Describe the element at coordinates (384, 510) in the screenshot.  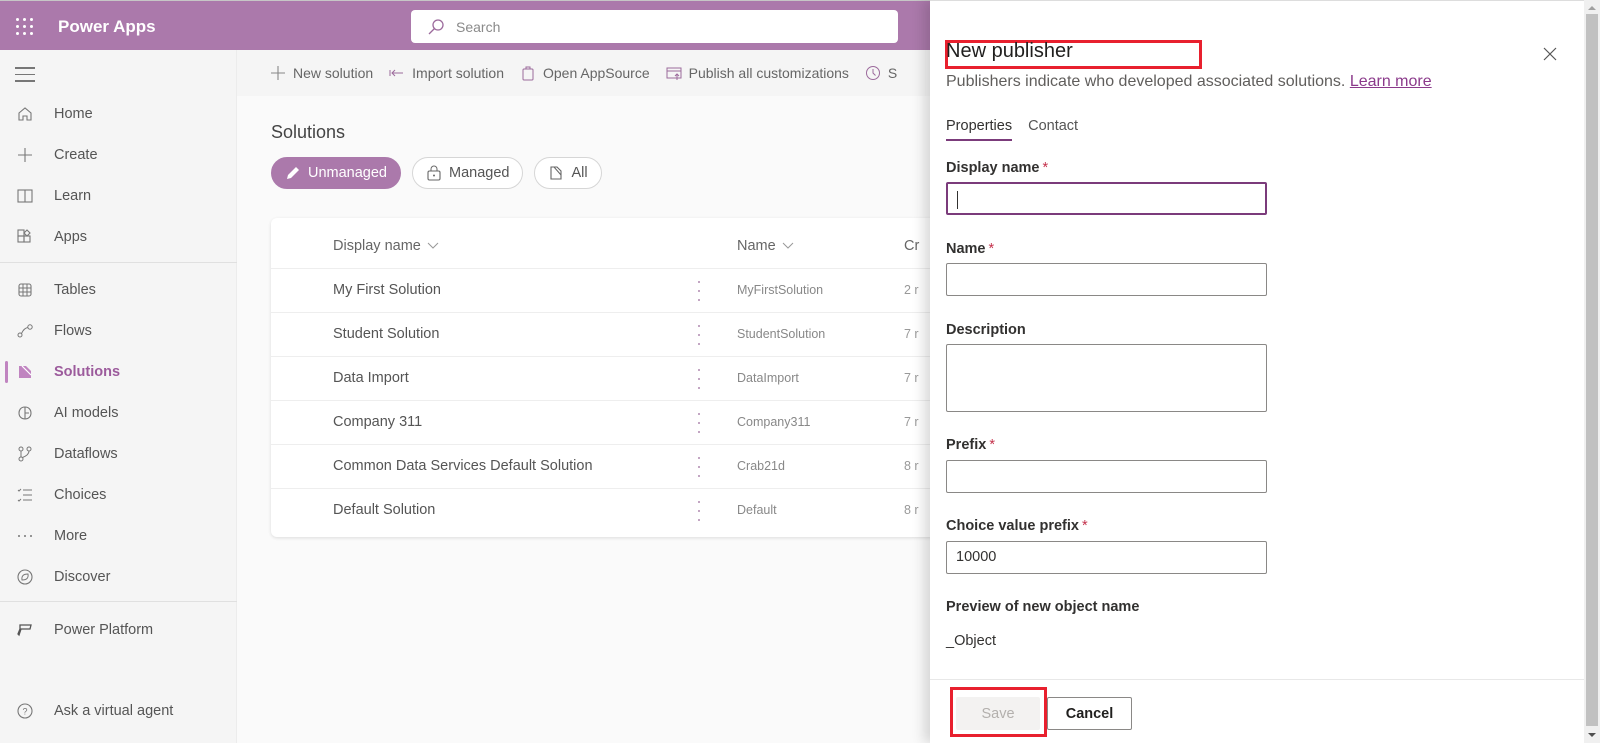
I see `cell-display-name: Default Solution` at that location.